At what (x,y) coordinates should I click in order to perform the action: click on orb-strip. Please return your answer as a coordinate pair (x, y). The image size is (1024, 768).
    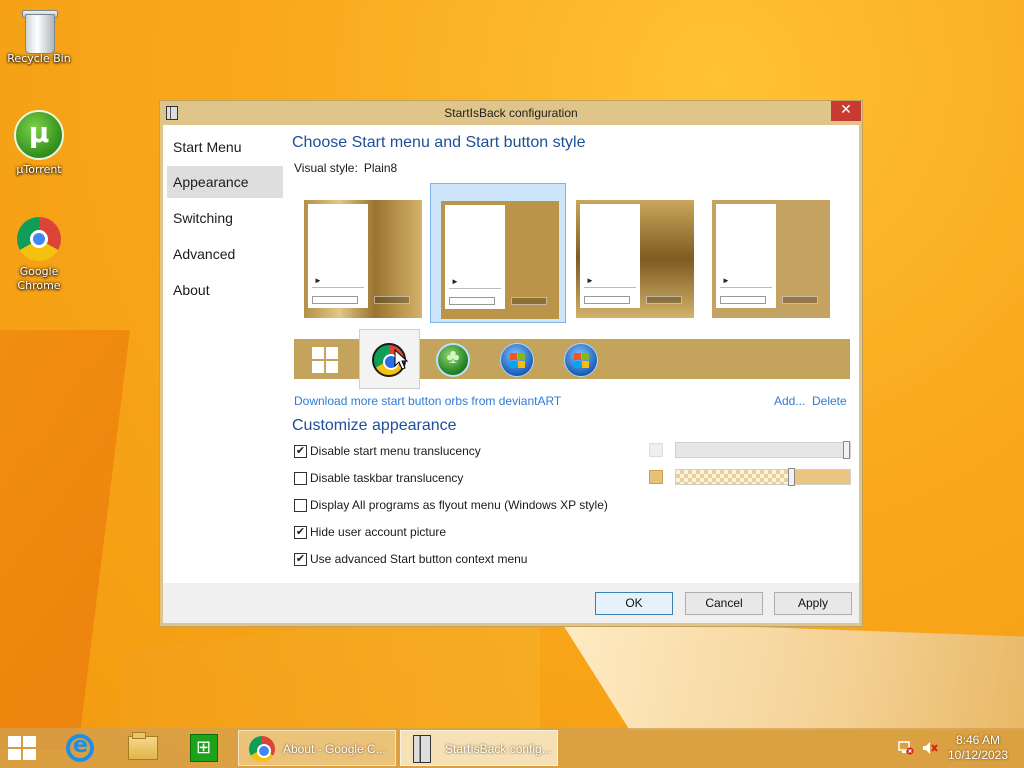
    Looking at the image, I should click on (572, 359).